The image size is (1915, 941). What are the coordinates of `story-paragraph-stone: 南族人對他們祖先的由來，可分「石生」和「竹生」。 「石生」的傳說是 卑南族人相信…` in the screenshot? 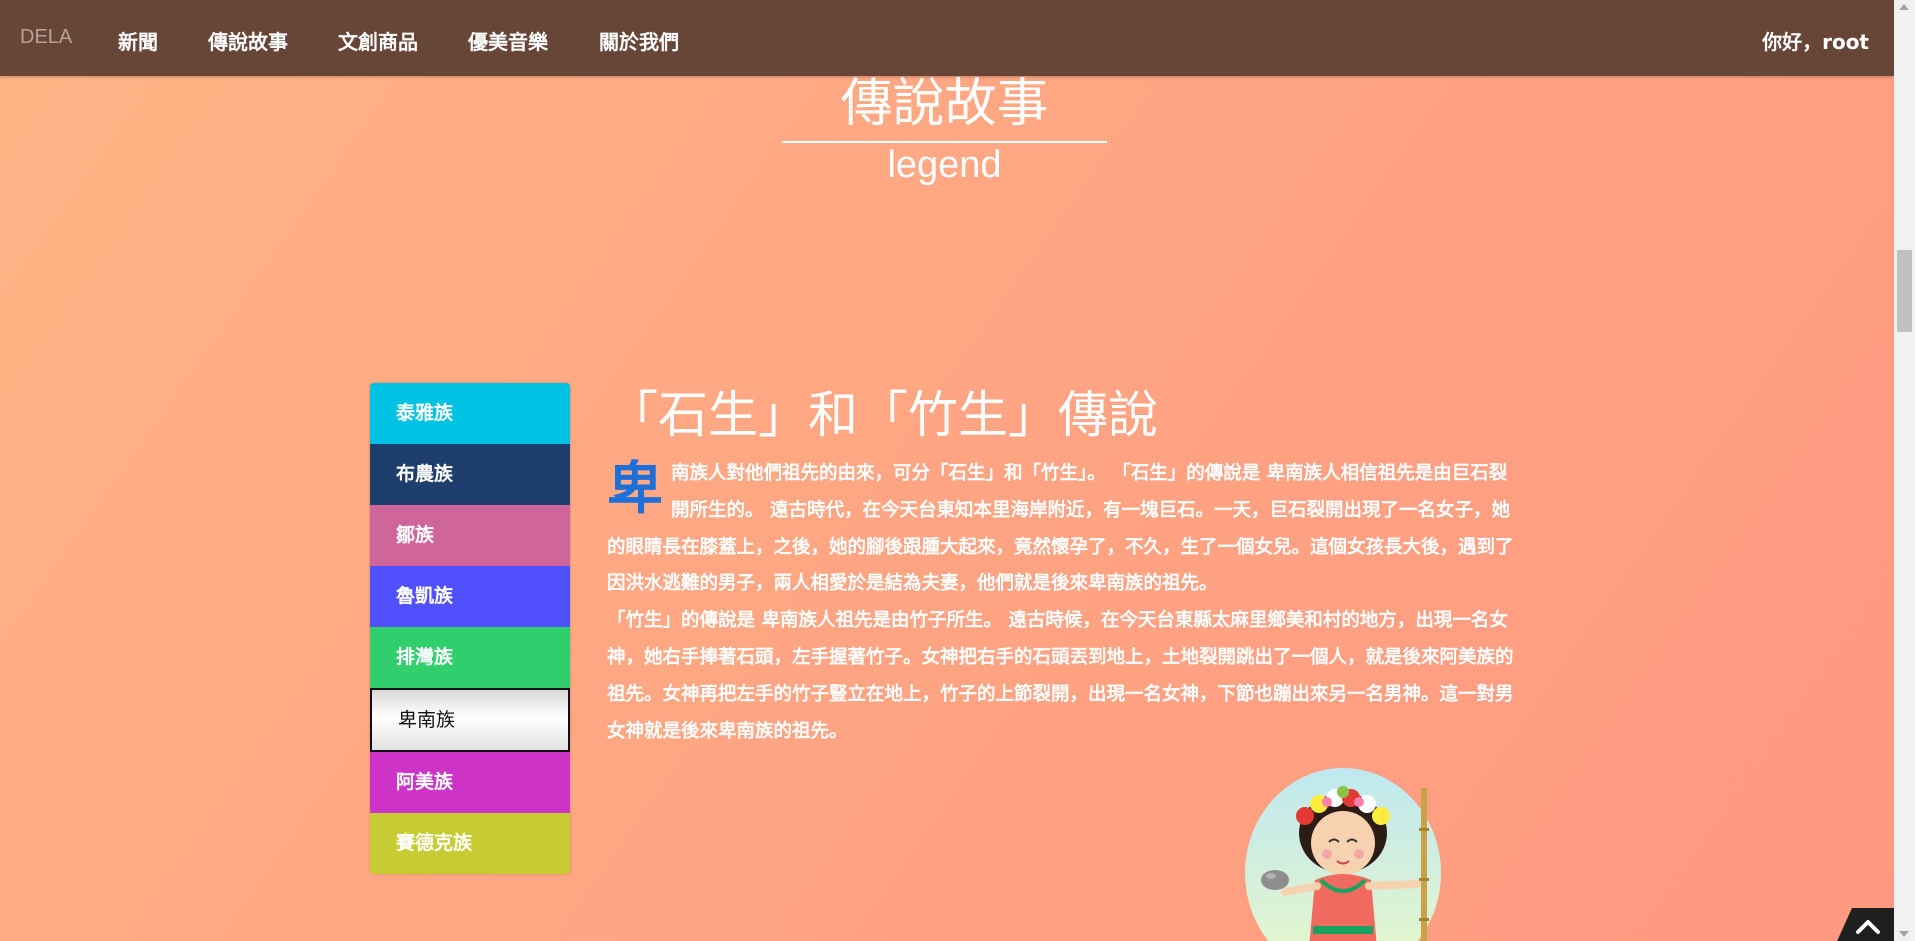 It's located at (1060, 529).